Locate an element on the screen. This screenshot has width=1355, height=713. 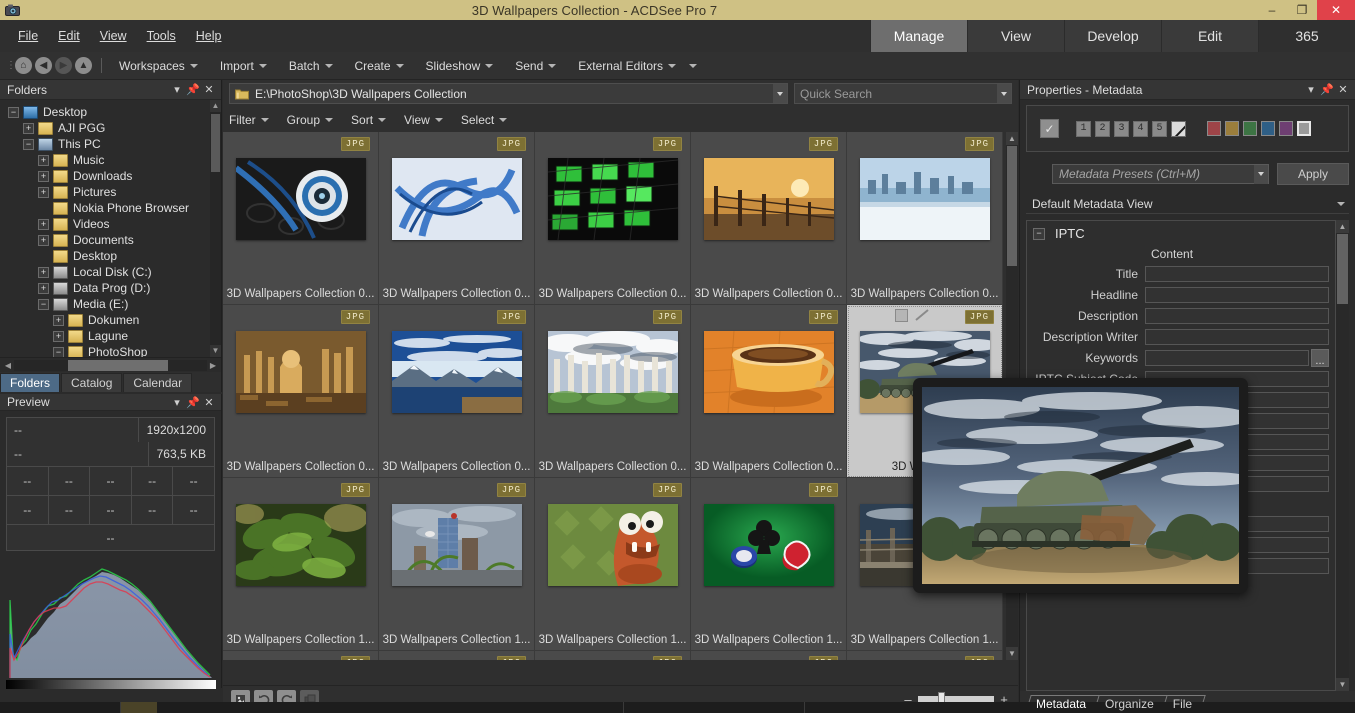
menu-view: View is located at coordinates (113, 36).